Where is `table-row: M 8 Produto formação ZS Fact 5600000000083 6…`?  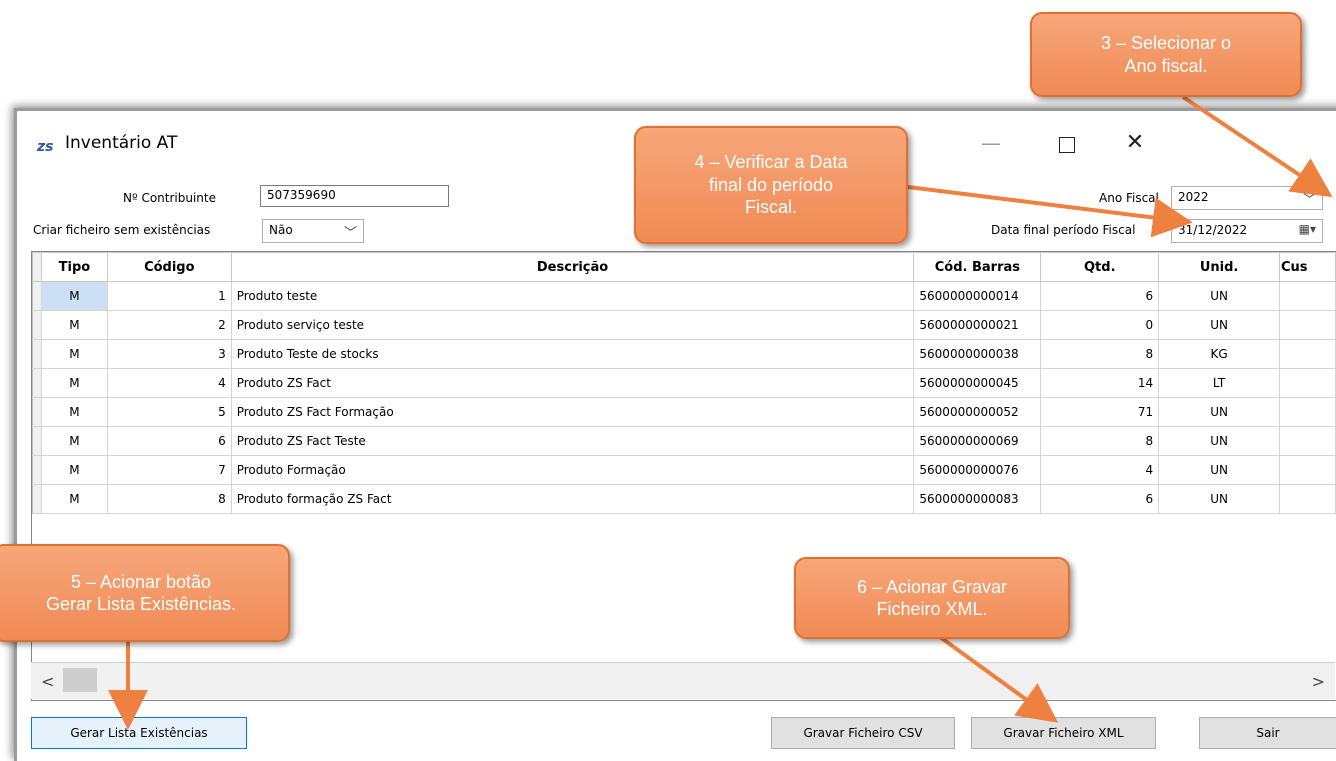 table-row: M 8 Produto formação ZS Fact 5600000000083 6… is located at coordinates (684, 499).